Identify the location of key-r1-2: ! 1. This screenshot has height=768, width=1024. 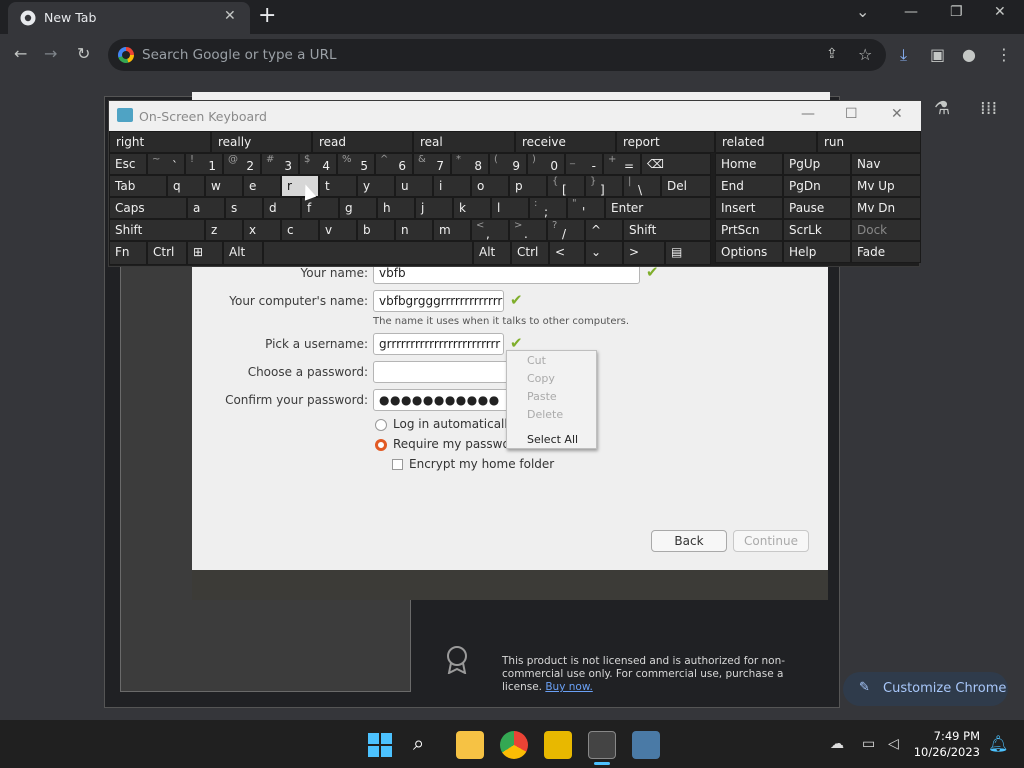
(204, 164).